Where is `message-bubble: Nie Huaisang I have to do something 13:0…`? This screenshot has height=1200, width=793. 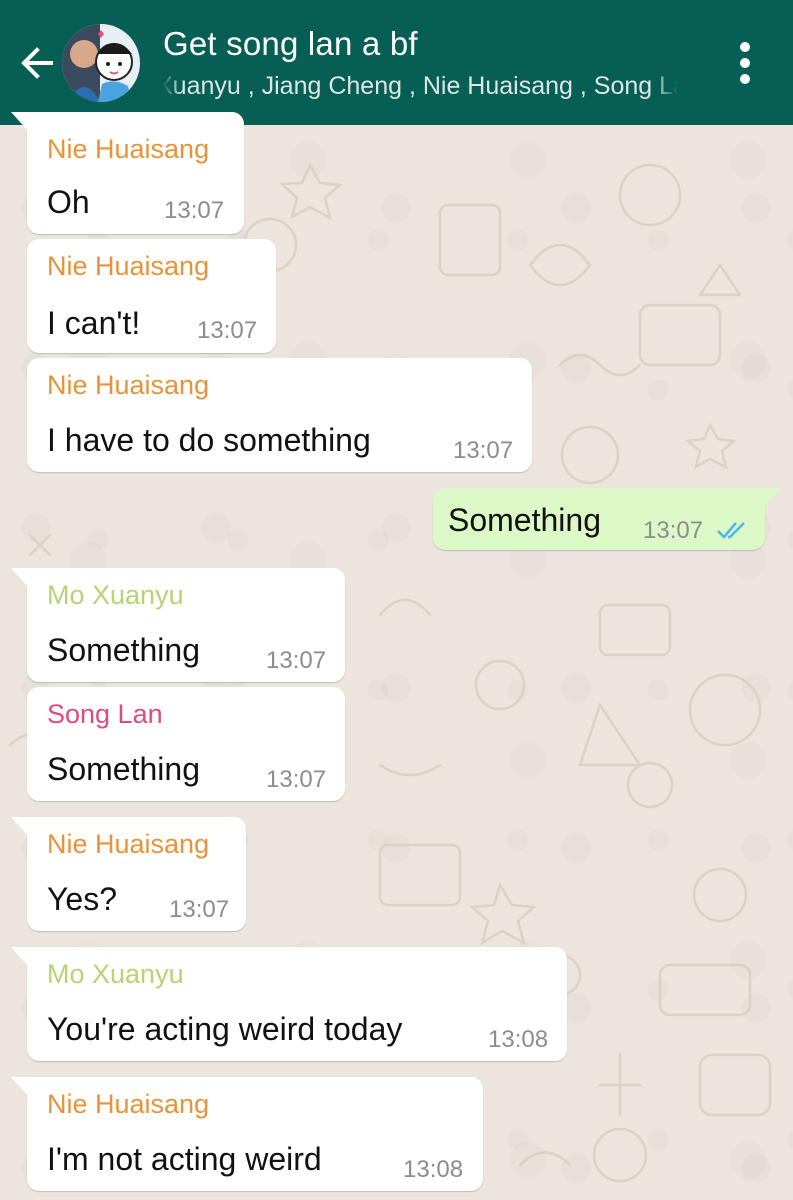
message-bubble: Nie Huaisang I have to do something 13:0… is located at coordinates (279, 415).